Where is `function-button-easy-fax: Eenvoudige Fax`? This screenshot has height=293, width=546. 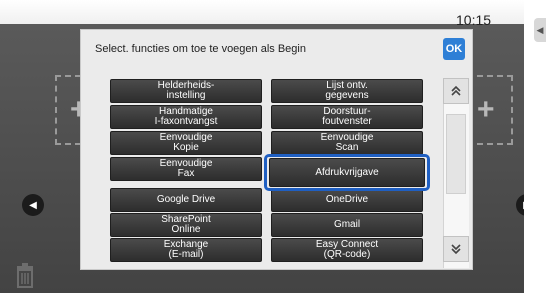
function-button-easy-fax: Eenvoudige Fax is located at coordinates (186, 169).